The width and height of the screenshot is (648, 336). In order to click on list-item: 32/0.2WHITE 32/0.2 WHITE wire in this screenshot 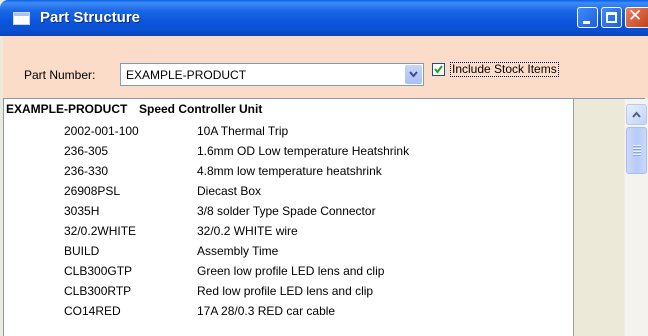, I will do `click(289, 234)`.